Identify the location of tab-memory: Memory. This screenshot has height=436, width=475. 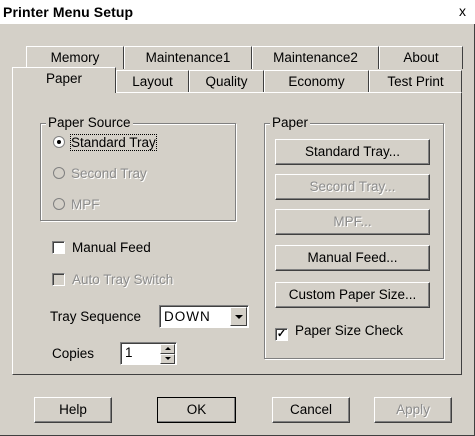
(75, 57).